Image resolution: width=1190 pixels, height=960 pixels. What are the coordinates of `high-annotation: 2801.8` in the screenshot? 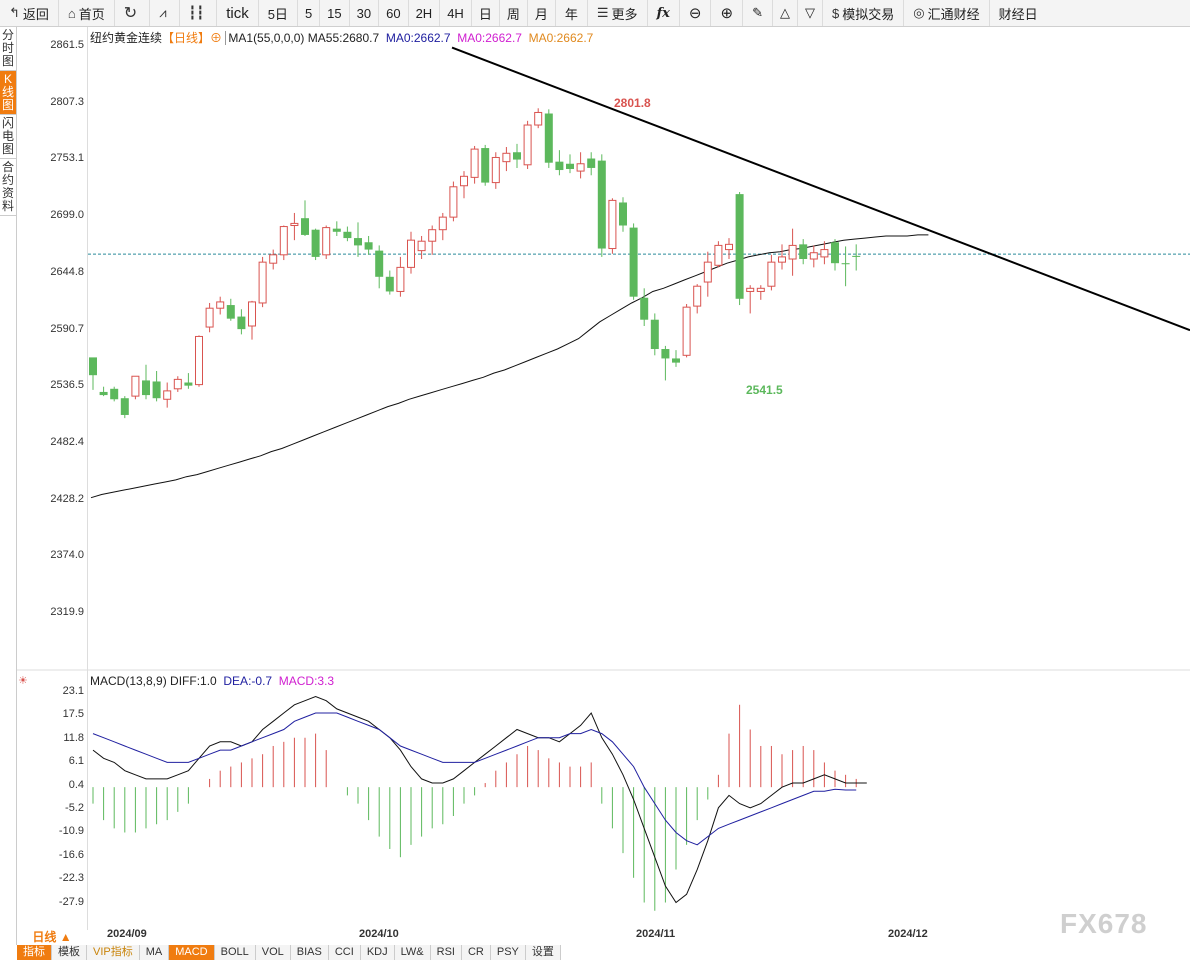 It's located at (632, 103).